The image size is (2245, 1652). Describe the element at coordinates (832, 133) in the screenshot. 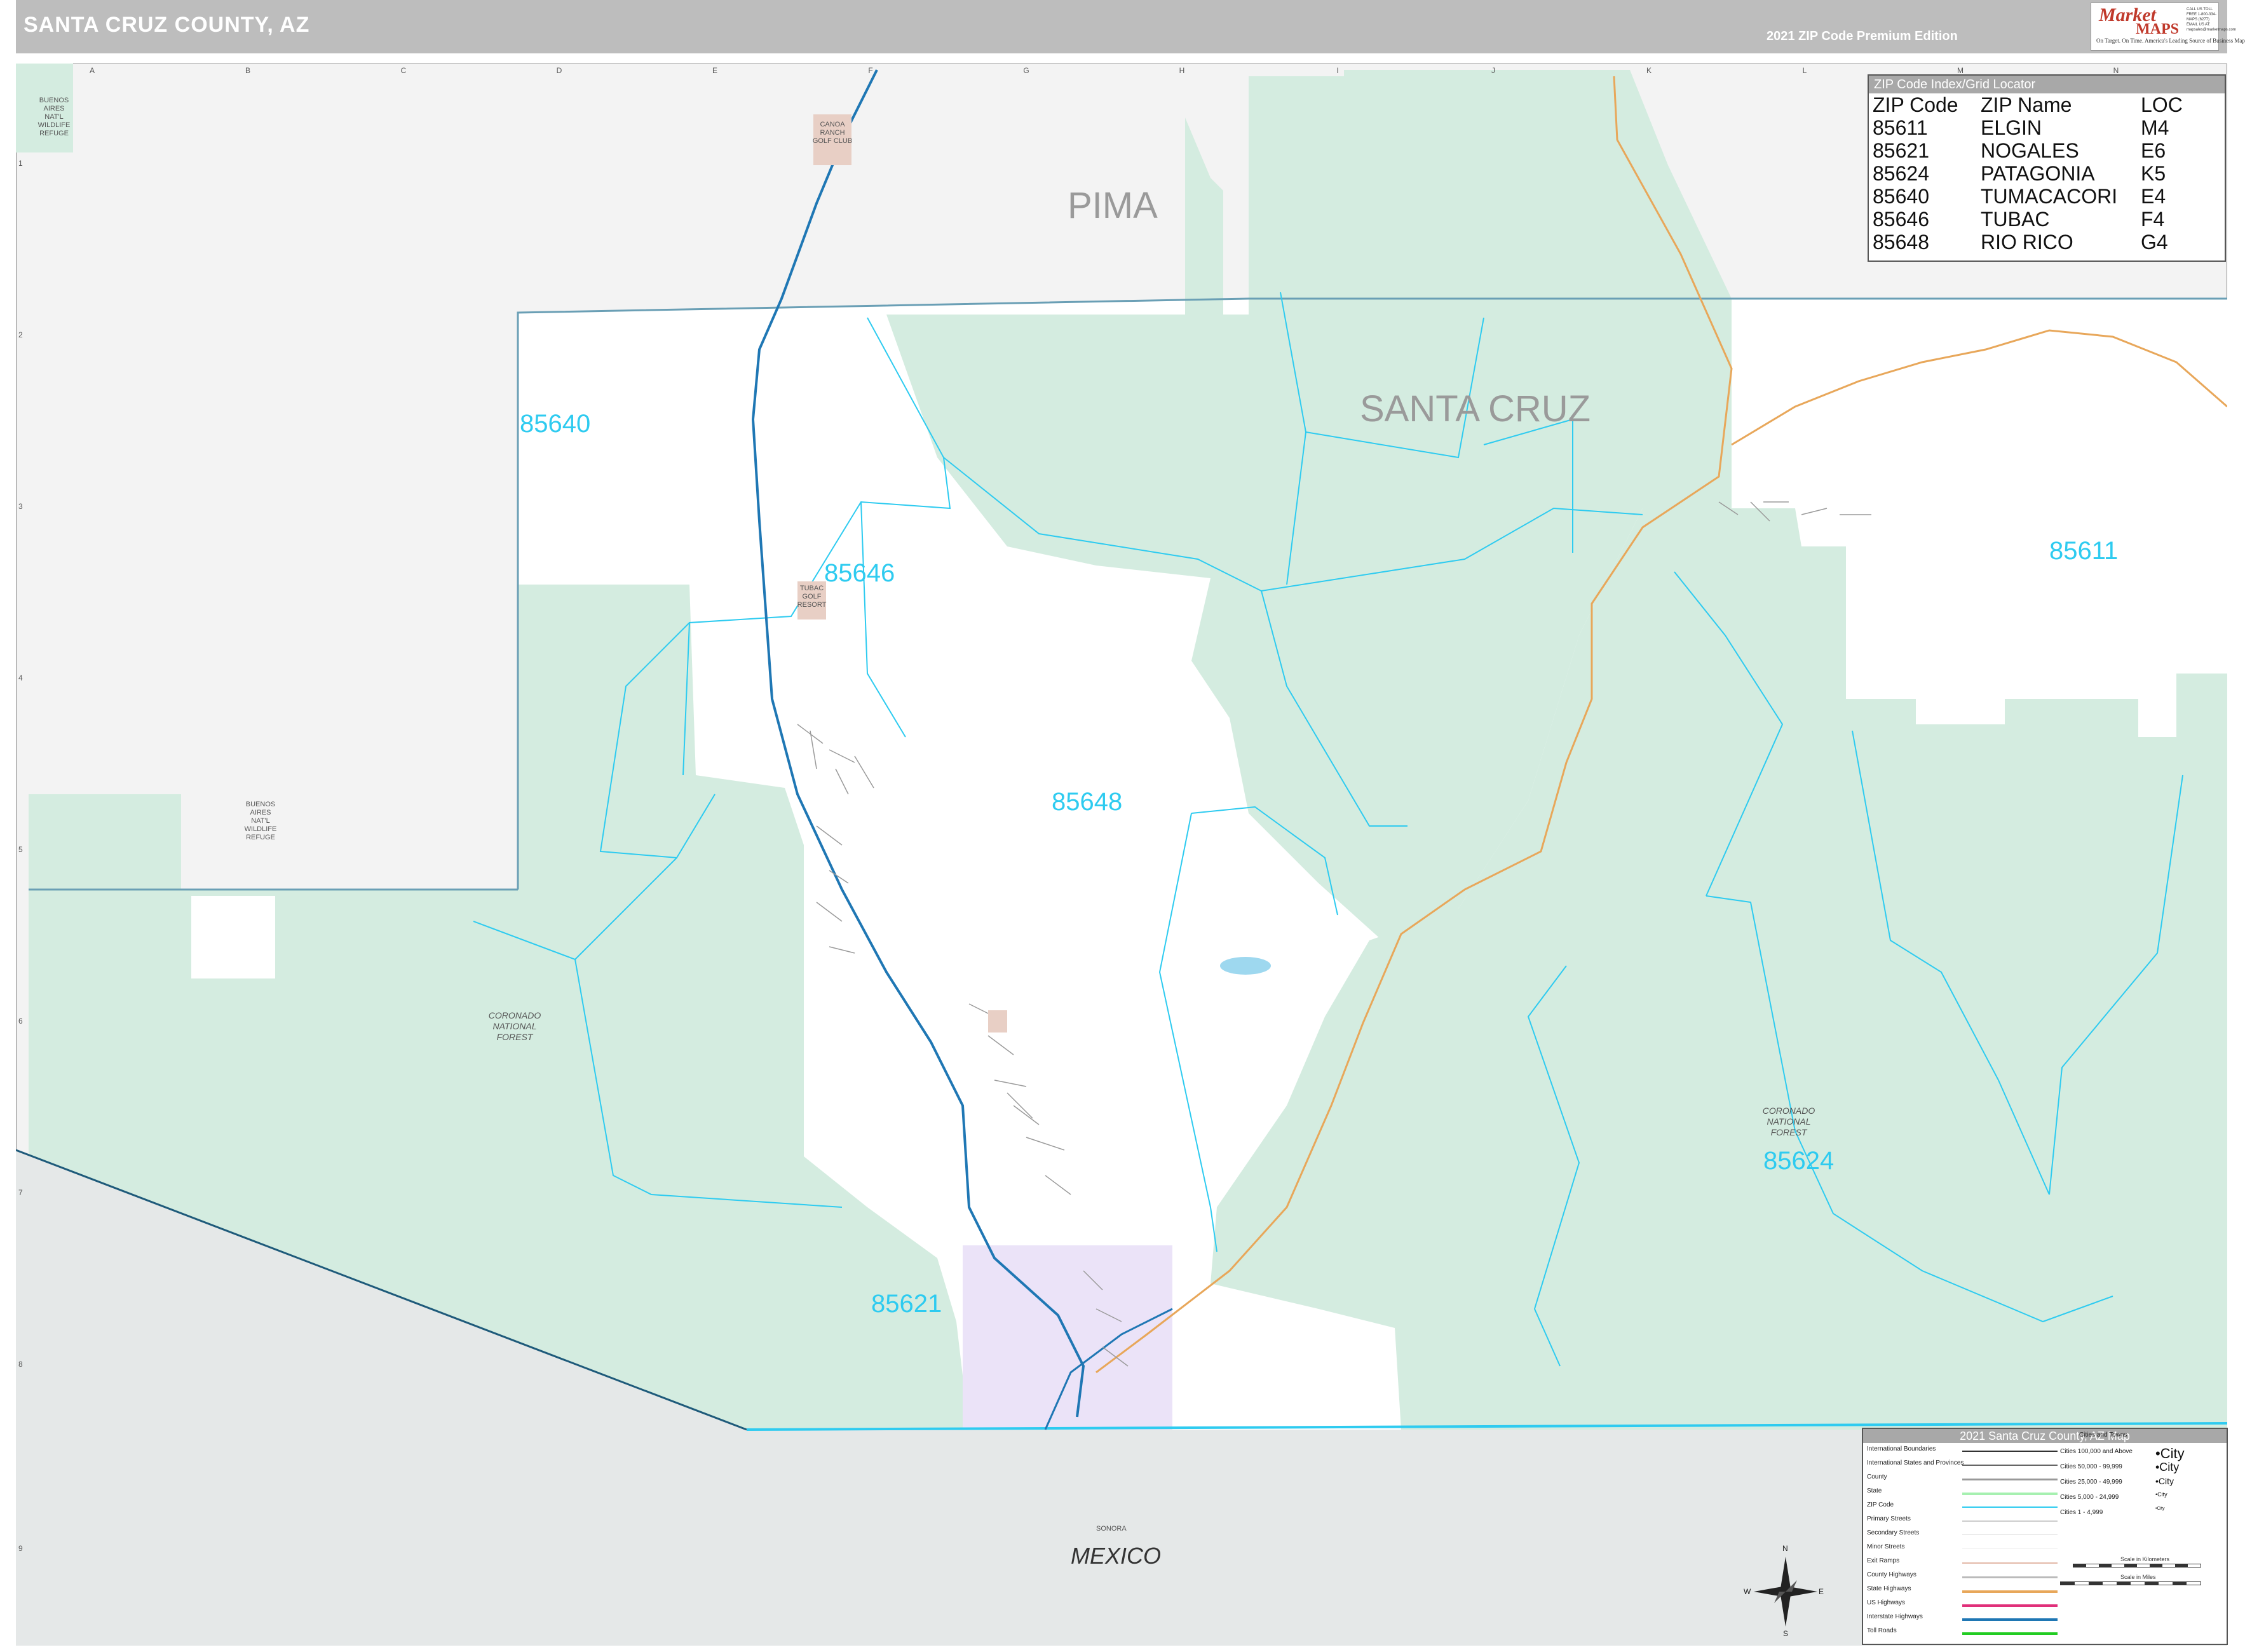

I see `canoa-golf-label: CANOA RANCH GOLF CLUB` at that location.